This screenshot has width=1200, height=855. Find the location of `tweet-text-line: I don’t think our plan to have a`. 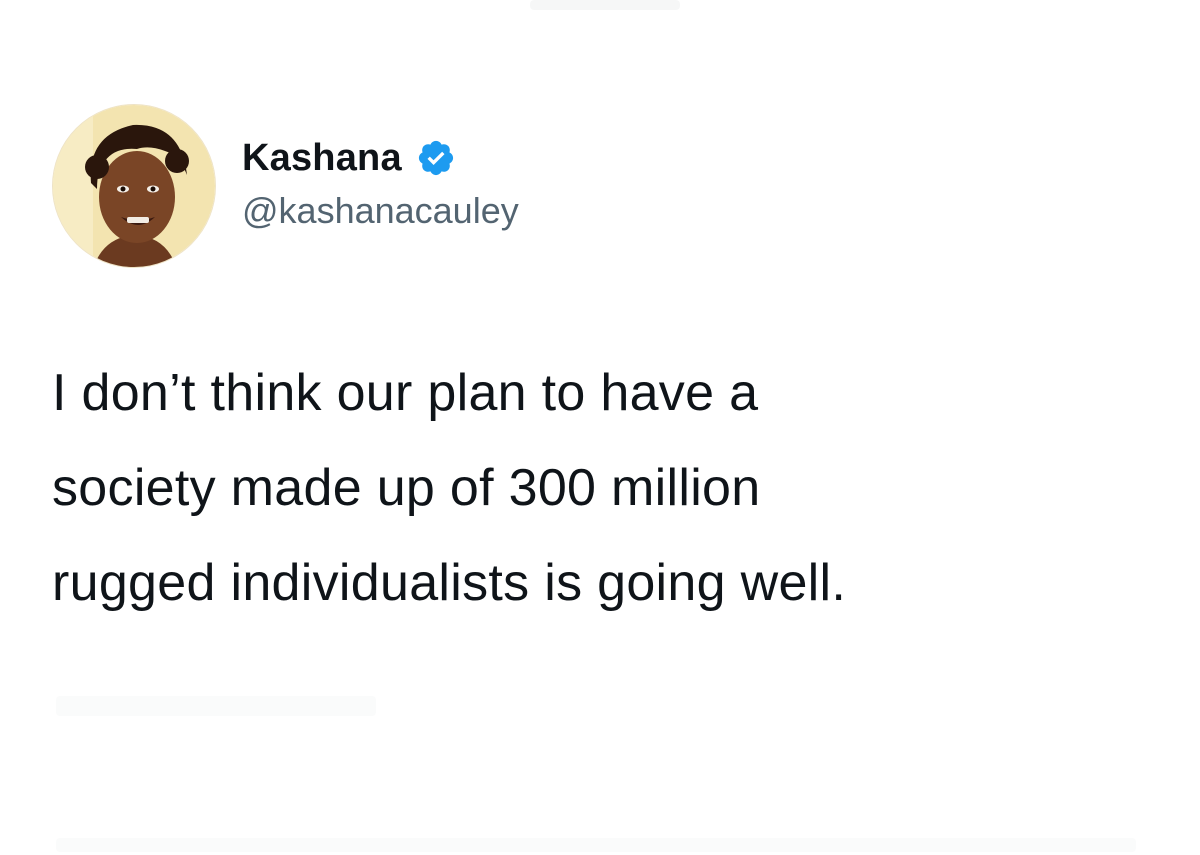

tweet-text-line: I don’t think our plan to have a is located at coordinates (405, 393).